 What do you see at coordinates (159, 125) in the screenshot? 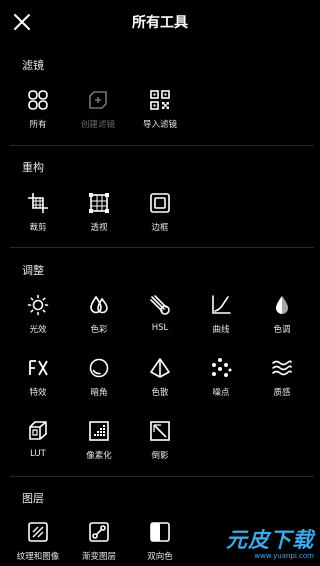
I see `tool-label: 导入滤镜` at bounding box center [159, 125].